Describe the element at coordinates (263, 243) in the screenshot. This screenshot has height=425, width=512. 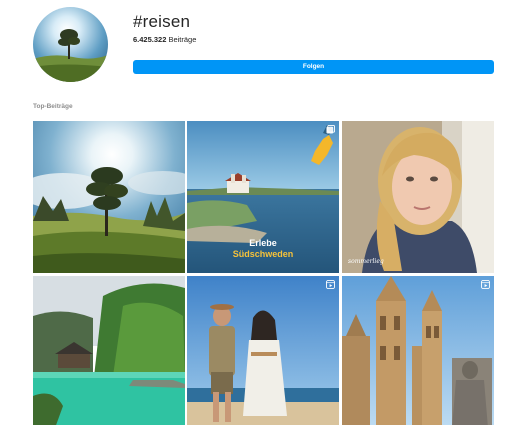
I see `post-caption-line1: Erlebe` at that location.